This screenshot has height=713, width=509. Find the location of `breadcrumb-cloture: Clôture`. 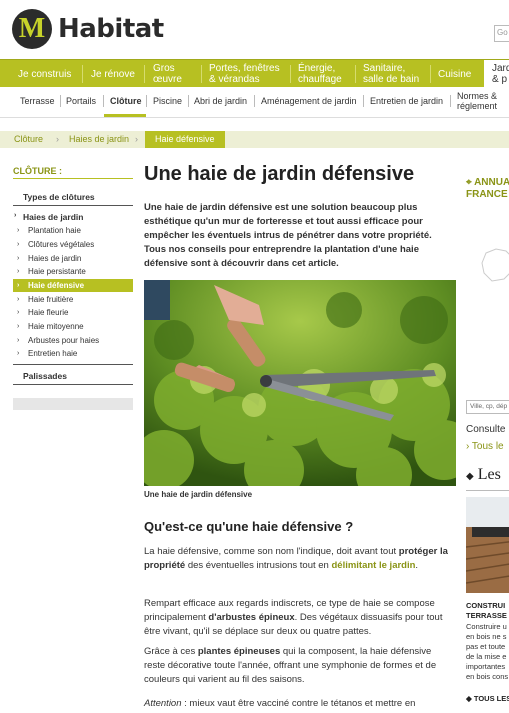

breadcrumb-cloture: Clôture is located at coordinates (28, 139).